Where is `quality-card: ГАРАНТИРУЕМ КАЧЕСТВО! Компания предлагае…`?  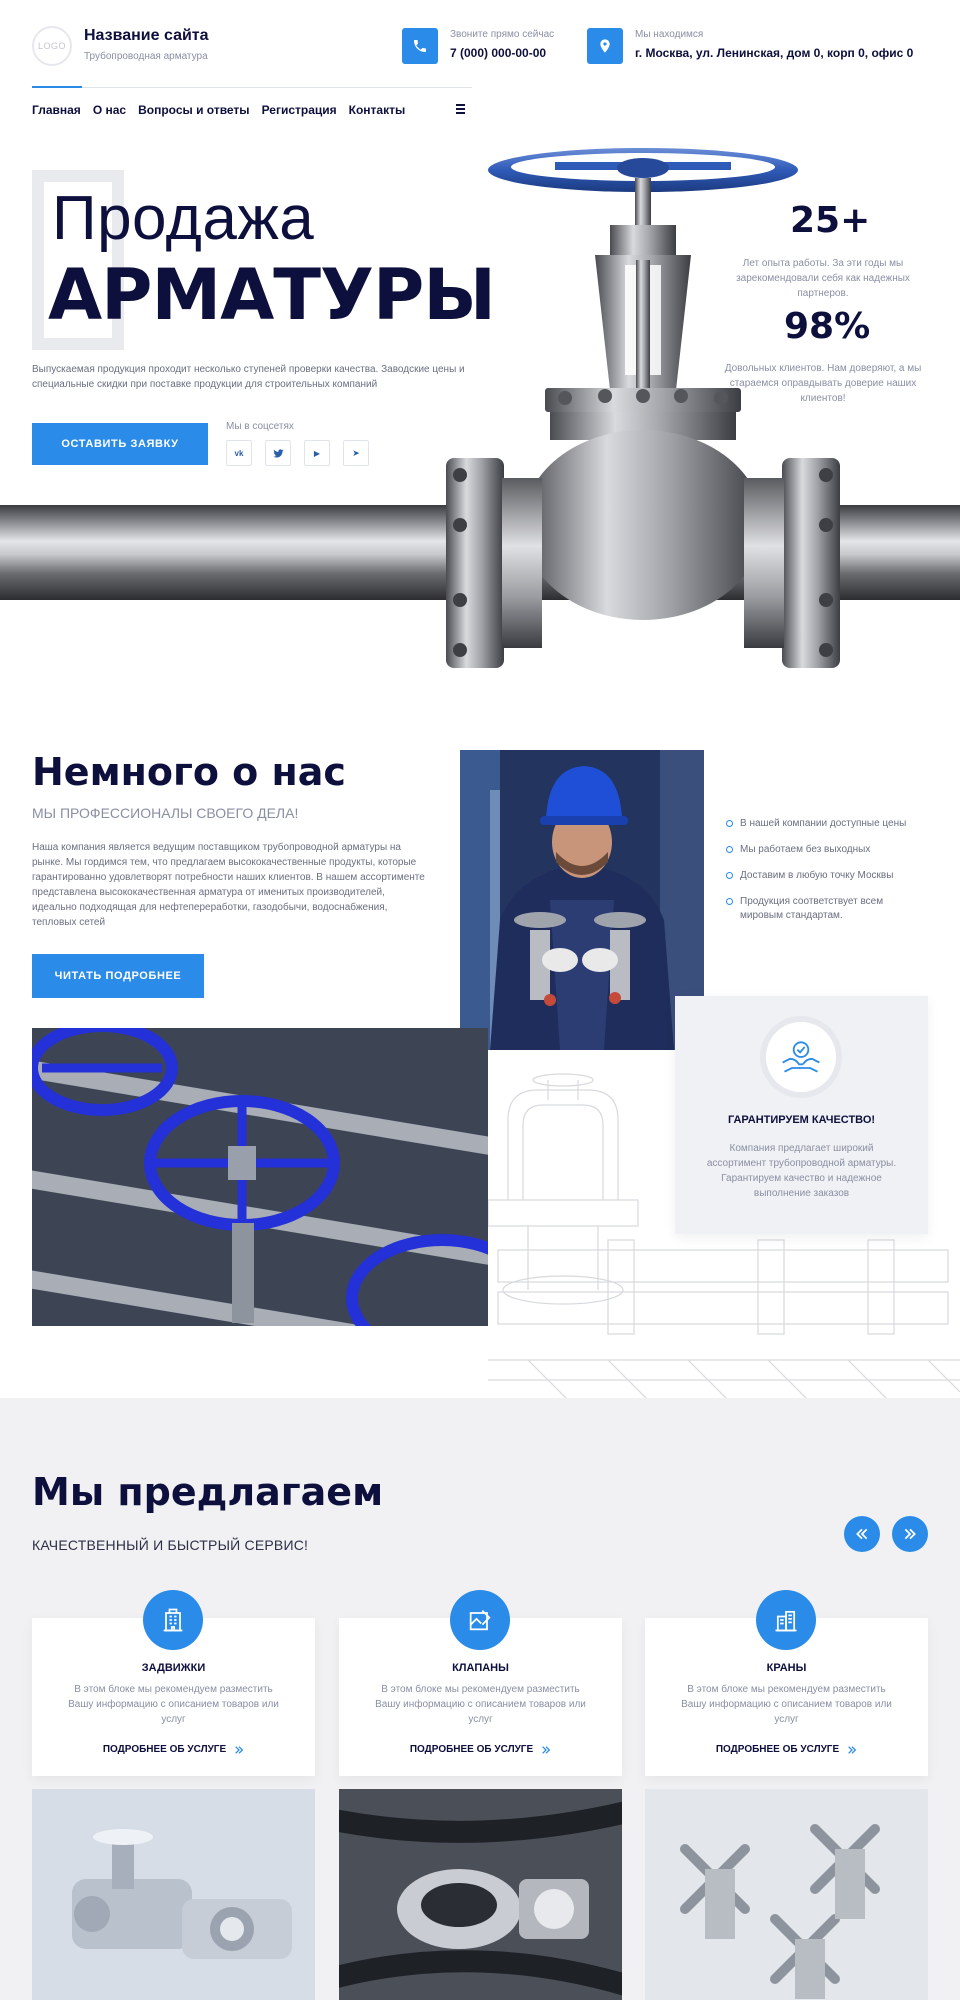
quality-card: ГАРАНТИРУЕМ КАЧЕСТВО! Компания предлагае… is located at coordinates (801, 1115).